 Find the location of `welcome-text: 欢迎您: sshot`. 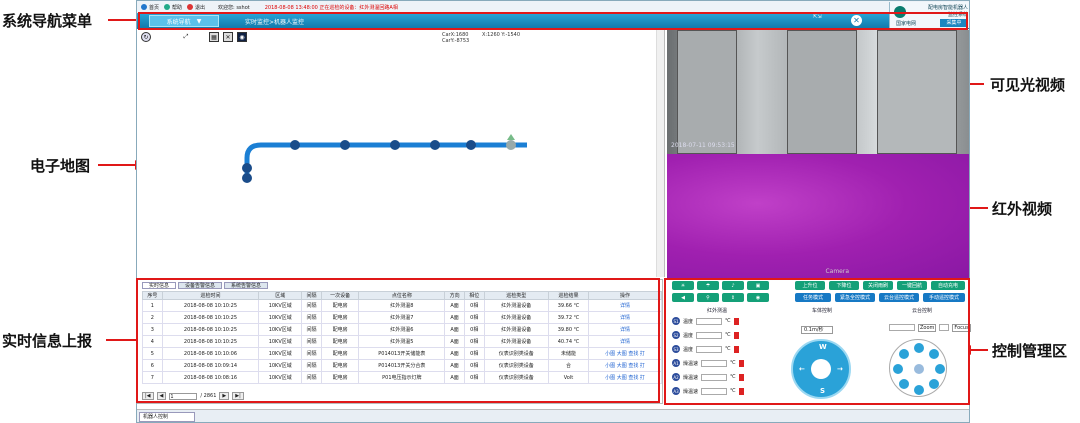

welcome-text: 欢迎您: sshot is located at coordinates (234, 7).